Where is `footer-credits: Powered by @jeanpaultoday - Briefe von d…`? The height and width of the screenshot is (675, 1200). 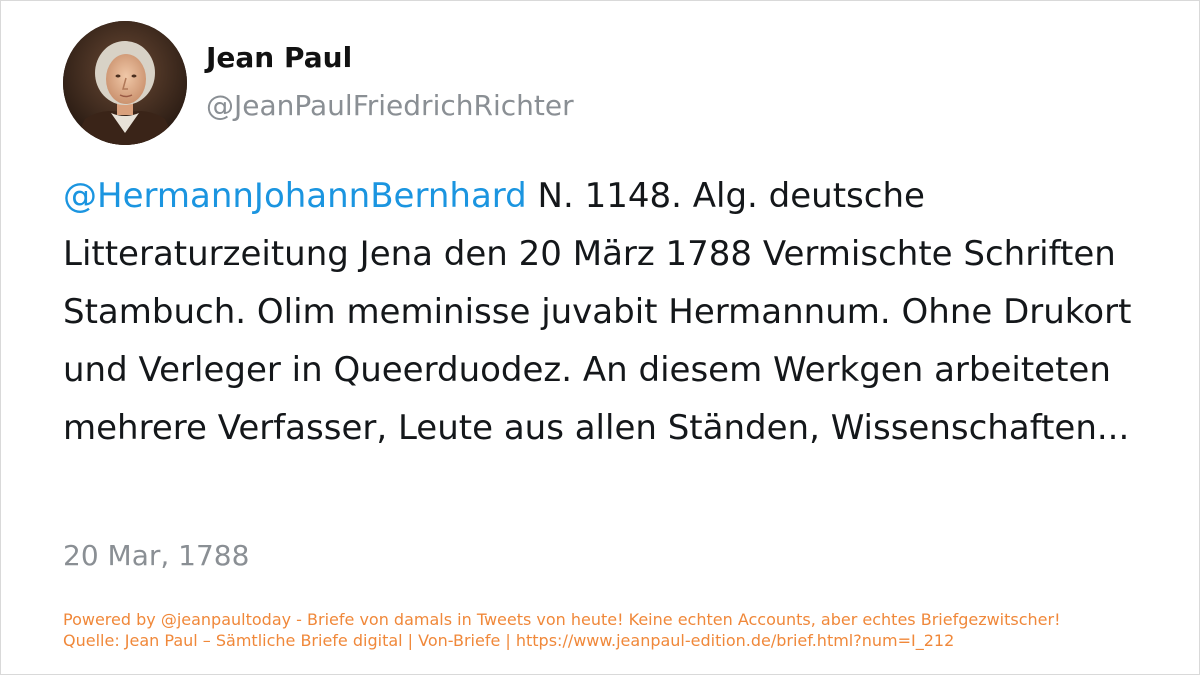
footer-credits: Powered by @jeanpaultoday - Briefe von d… is located at coordinates (562, 630).